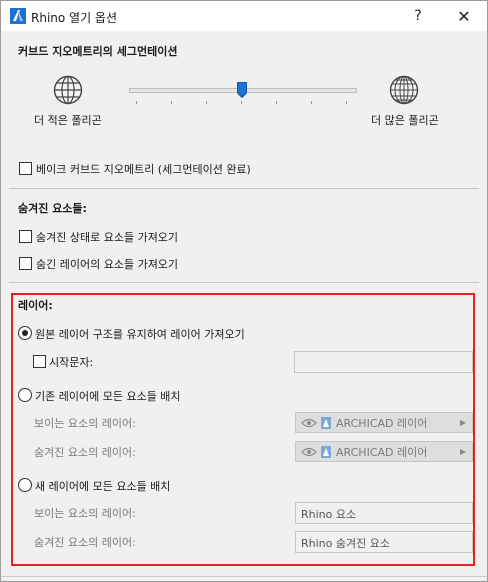  I want to click on new-hidden-layer-input: Rhino 숨겨진 요소, so click(384, 542).